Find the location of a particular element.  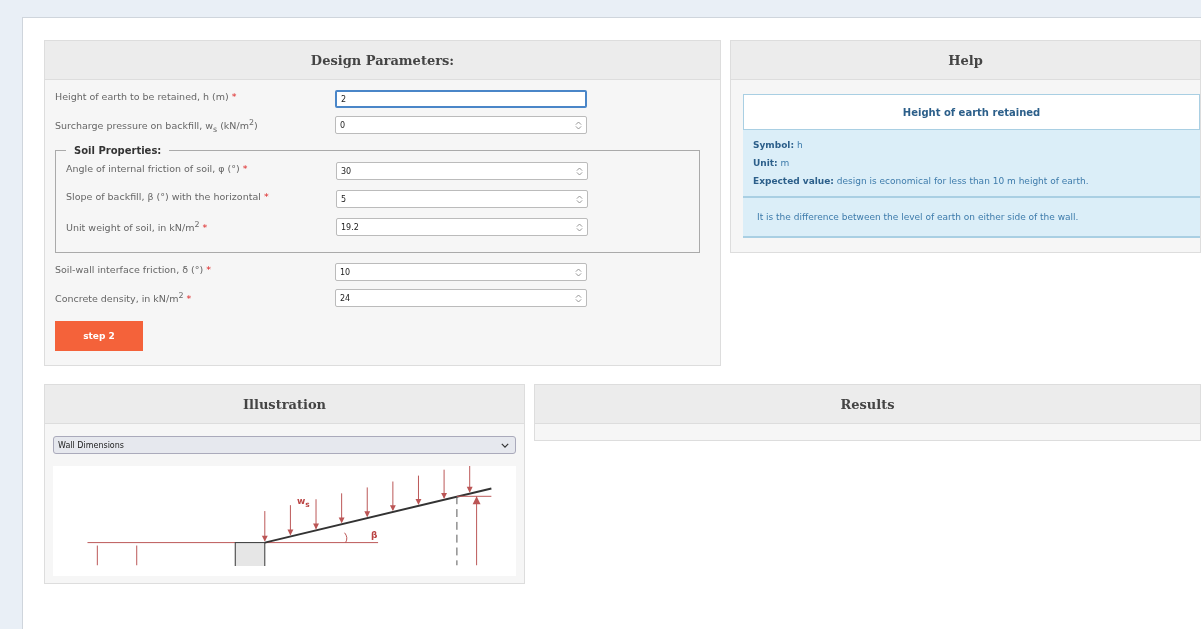

caret-icon is located at coordinates (505, 445).